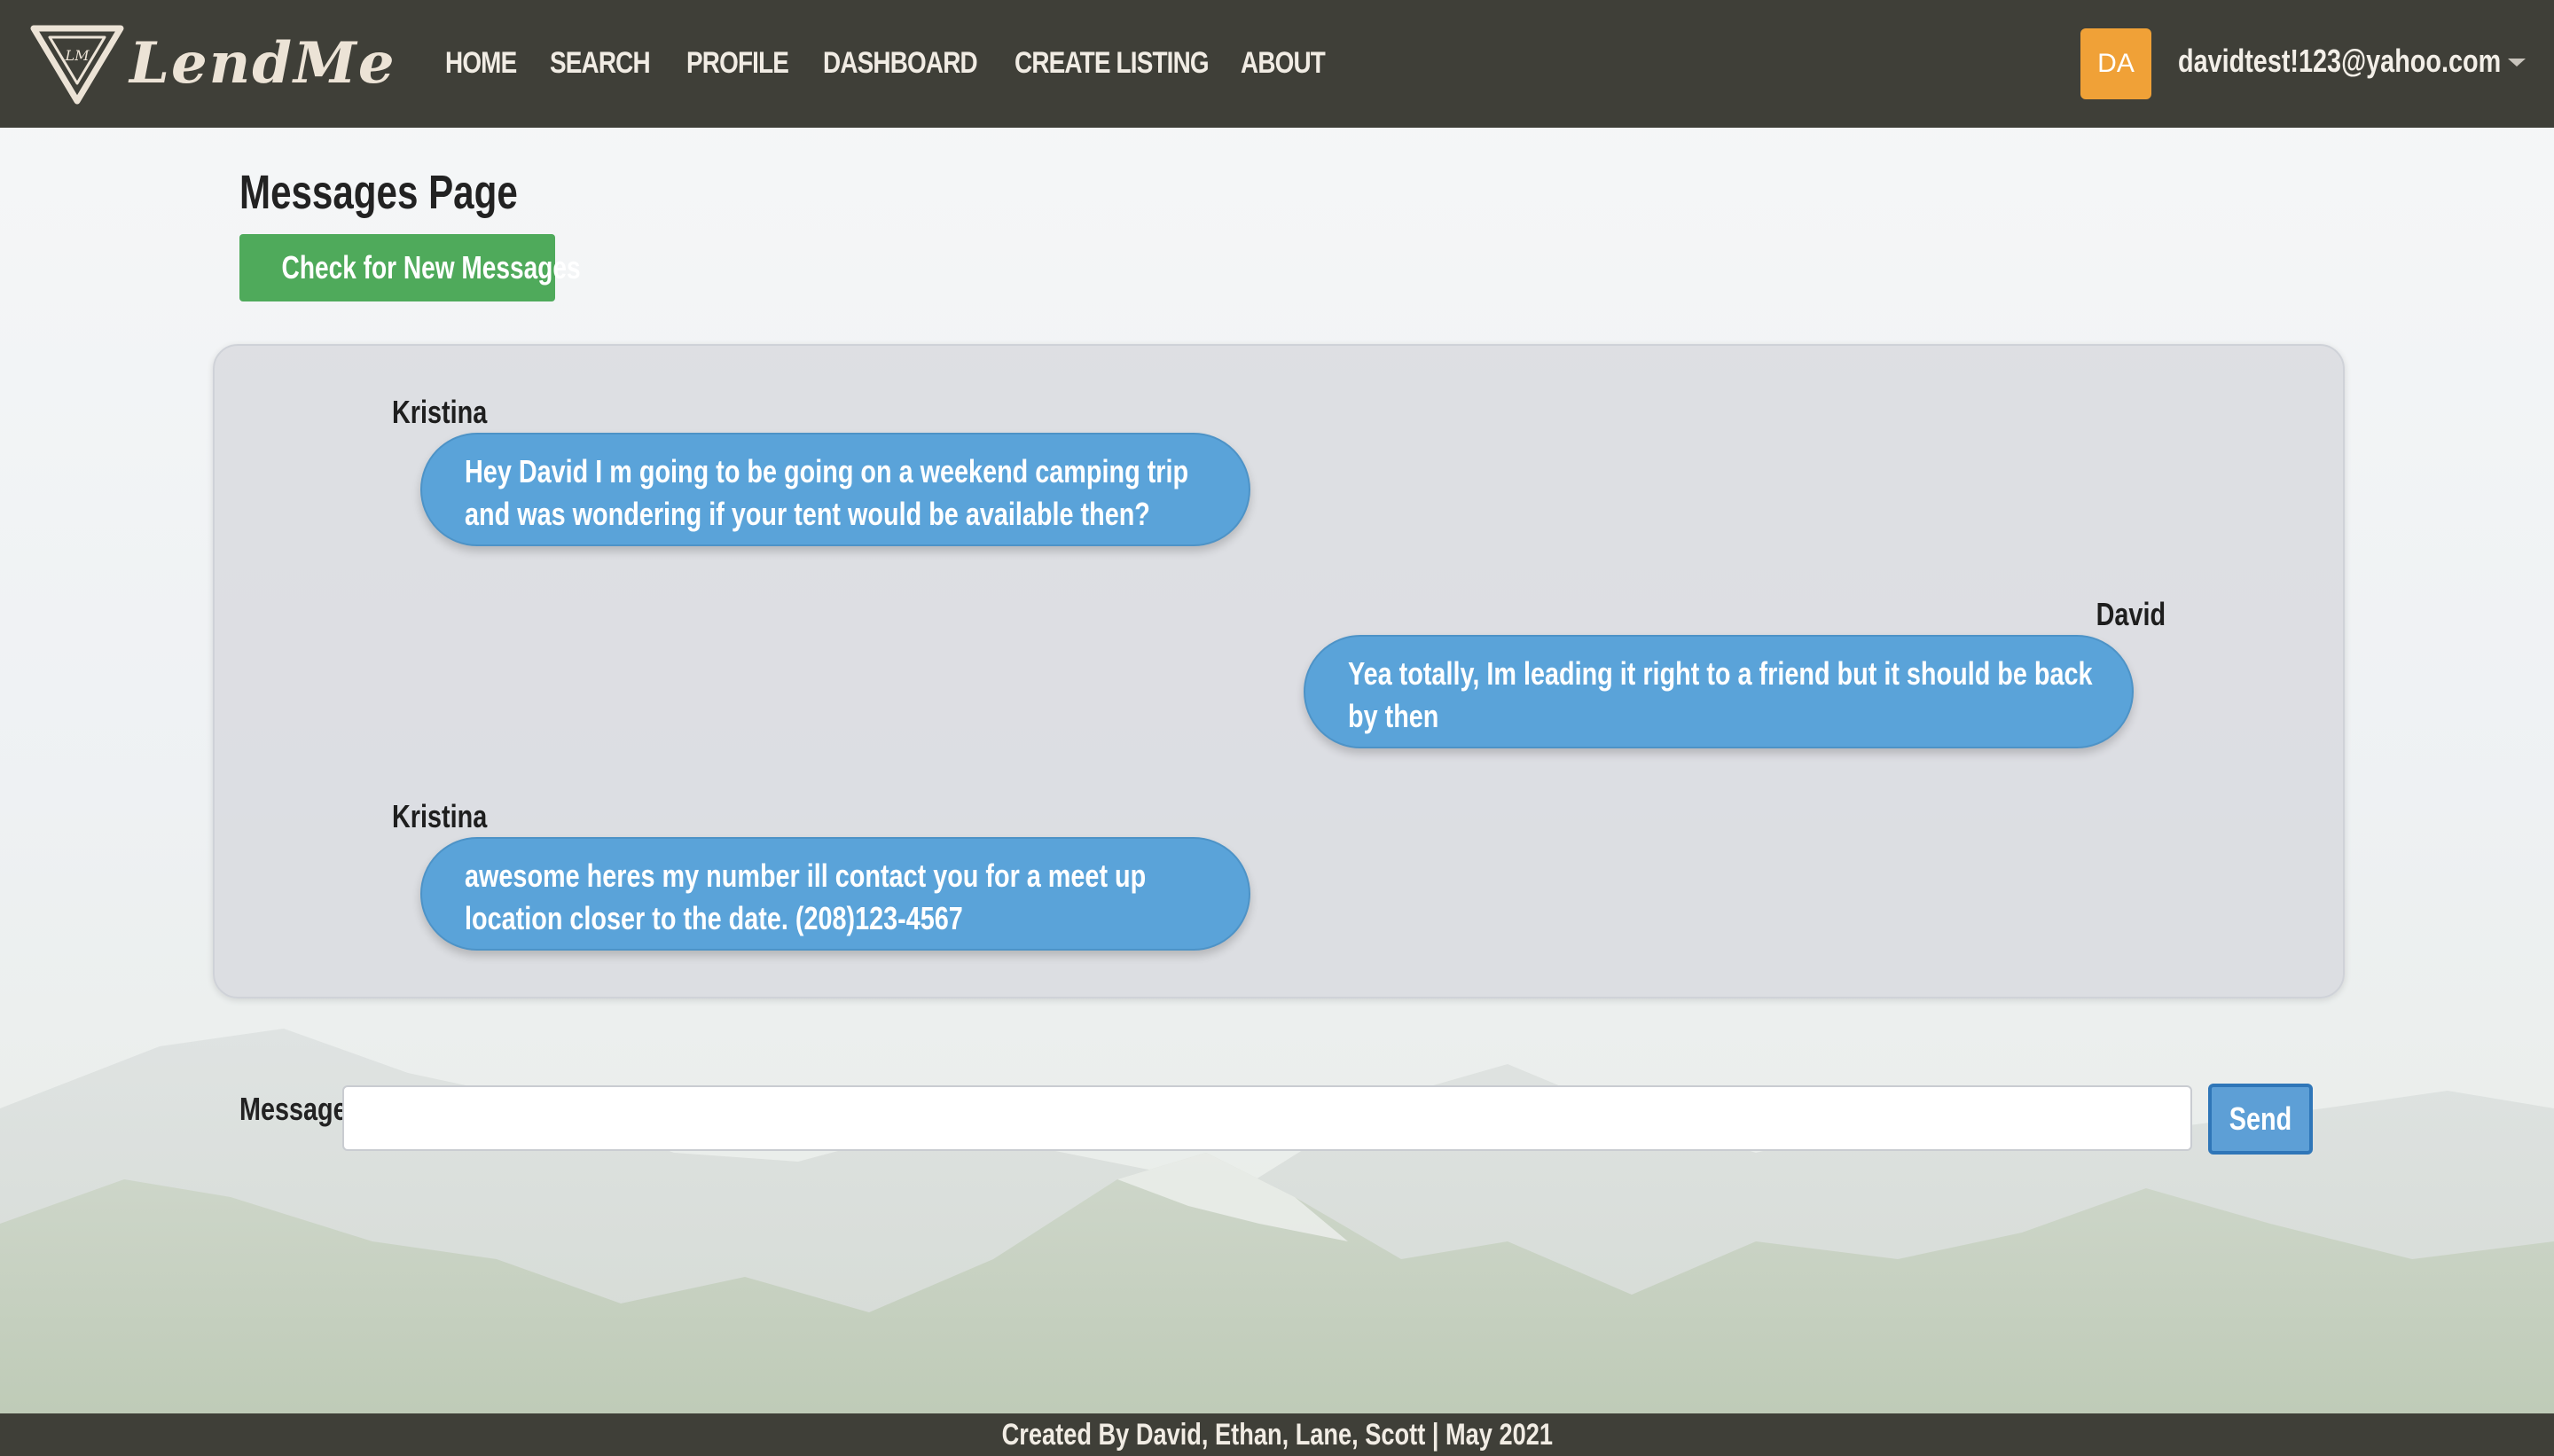  Describe the element at coordinates (77, 65) in the screenshot. I see `logo-triangle-icon: LM` at that location.